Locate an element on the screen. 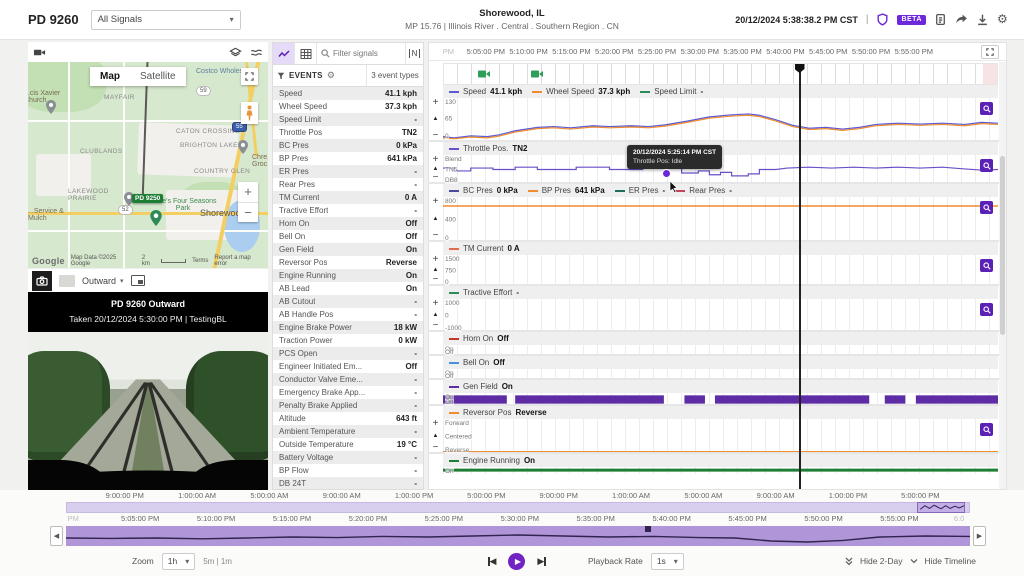 The width and height of the screenshot is (1024, 576). camera-view-select: Outward ▾ is located at coordinates (103, 281).